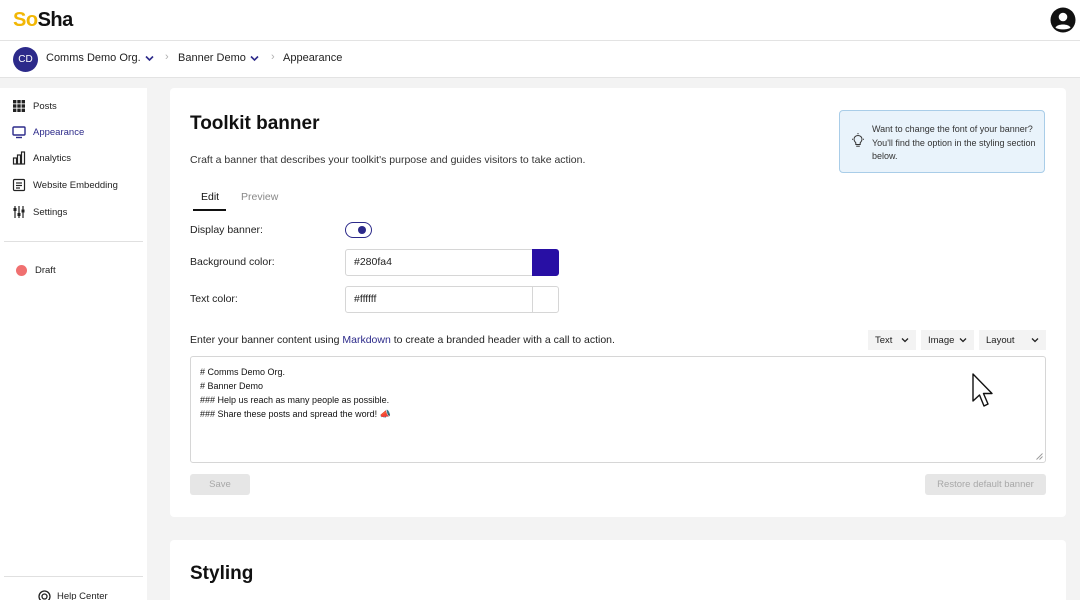 The width and height of the screenshot is (1080, 600). I want to click on status-label: Draft, so click(45, 270).